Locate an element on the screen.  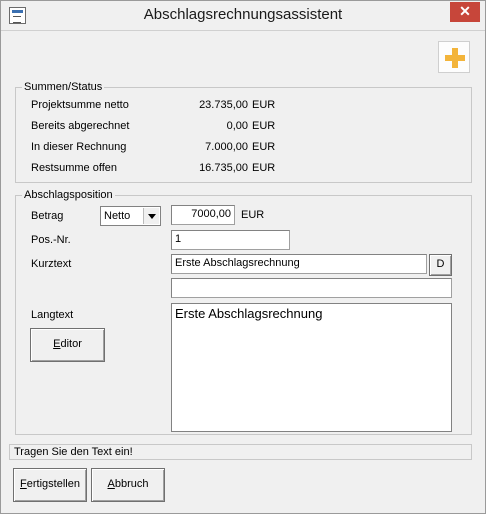
cancel-button-mnemonic: A is located at coordinates (111, 484).